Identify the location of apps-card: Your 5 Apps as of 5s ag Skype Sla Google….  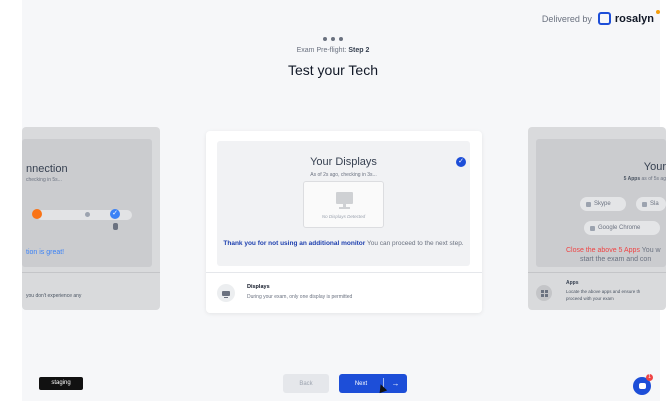
(597, 218).